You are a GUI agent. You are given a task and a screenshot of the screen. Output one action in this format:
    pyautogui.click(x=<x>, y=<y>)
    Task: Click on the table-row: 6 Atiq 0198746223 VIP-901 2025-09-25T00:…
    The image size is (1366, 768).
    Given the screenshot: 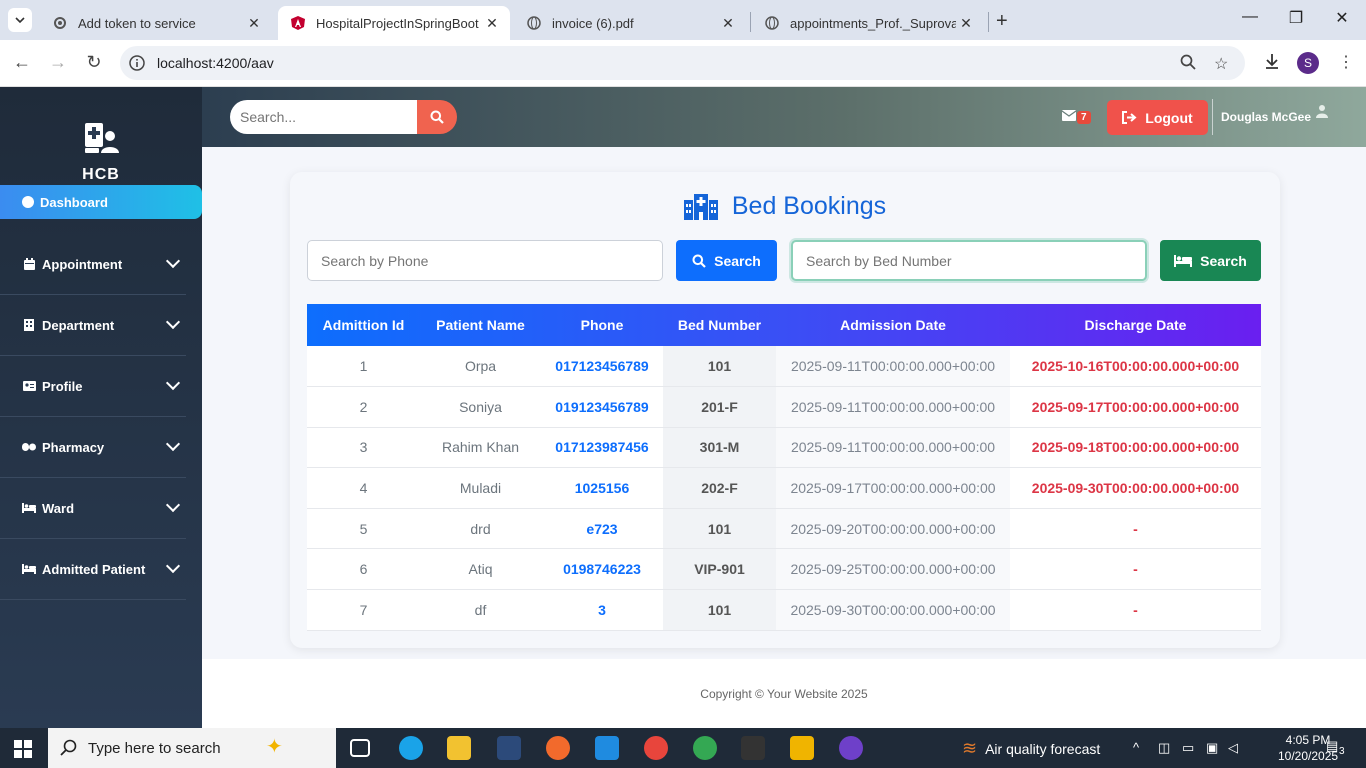 What is the action you would take?
    pyautogui.click(x=784, y=569)
    